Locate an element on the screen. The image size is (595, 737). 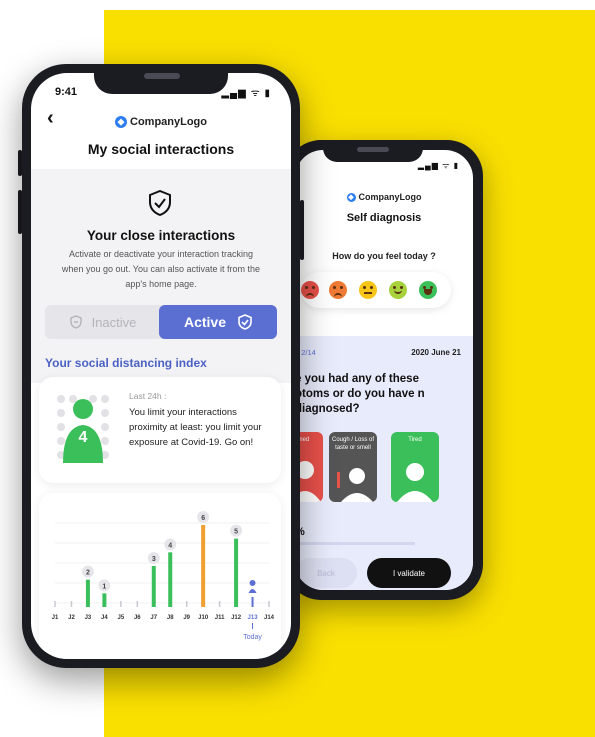
chart-tick-label: J5 is located at coordinates (121, 618).